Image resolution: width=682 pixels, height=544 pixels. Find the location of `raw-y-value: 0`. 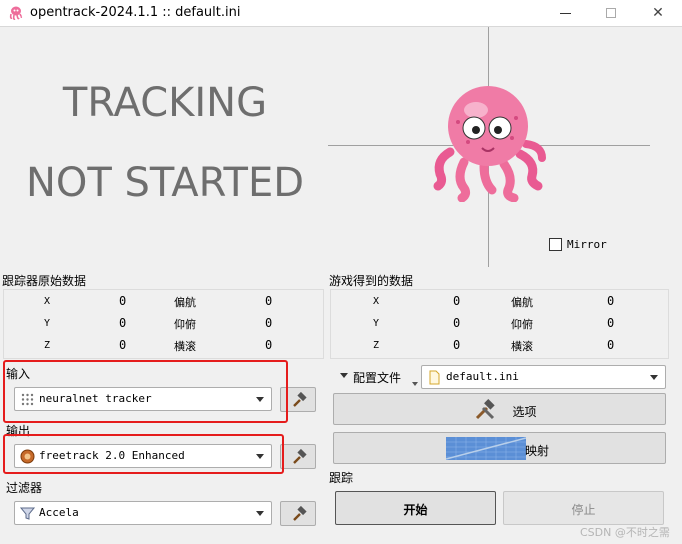

raw-y-value: 0 is located at coordinates (123, 323).